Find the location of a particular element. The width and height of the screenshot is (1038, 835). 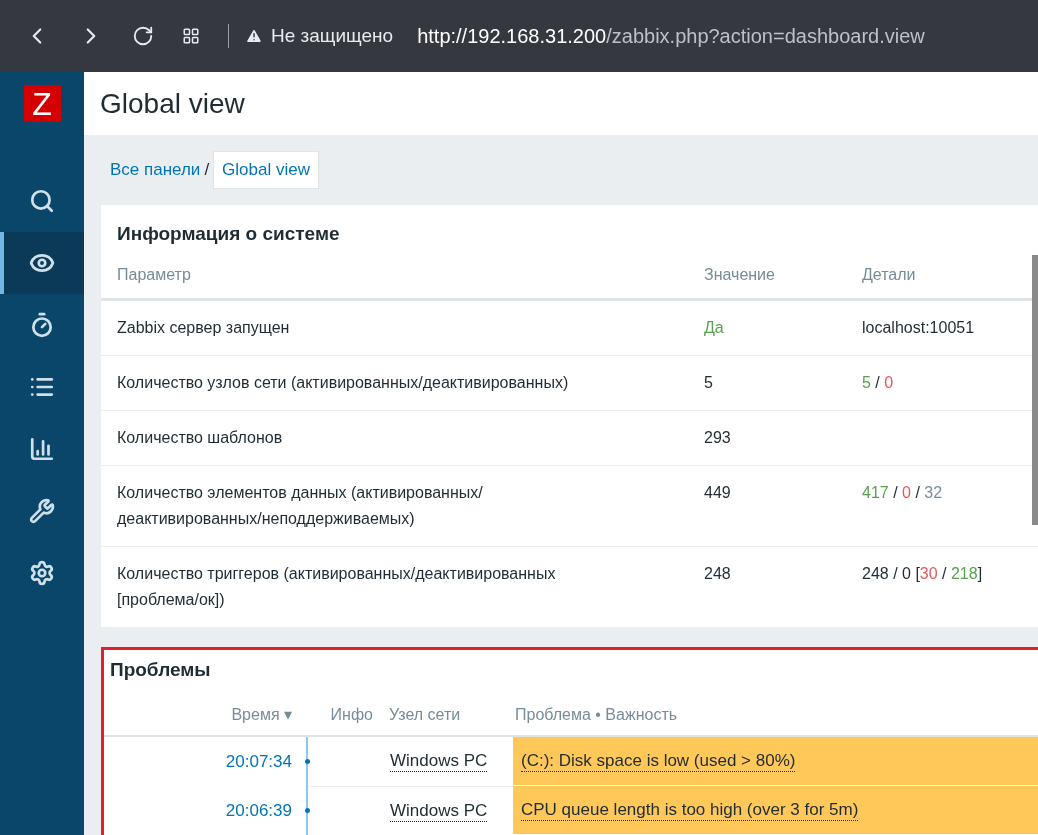

breadcrumb-link: Все панели is located at coordinates (155, 170).